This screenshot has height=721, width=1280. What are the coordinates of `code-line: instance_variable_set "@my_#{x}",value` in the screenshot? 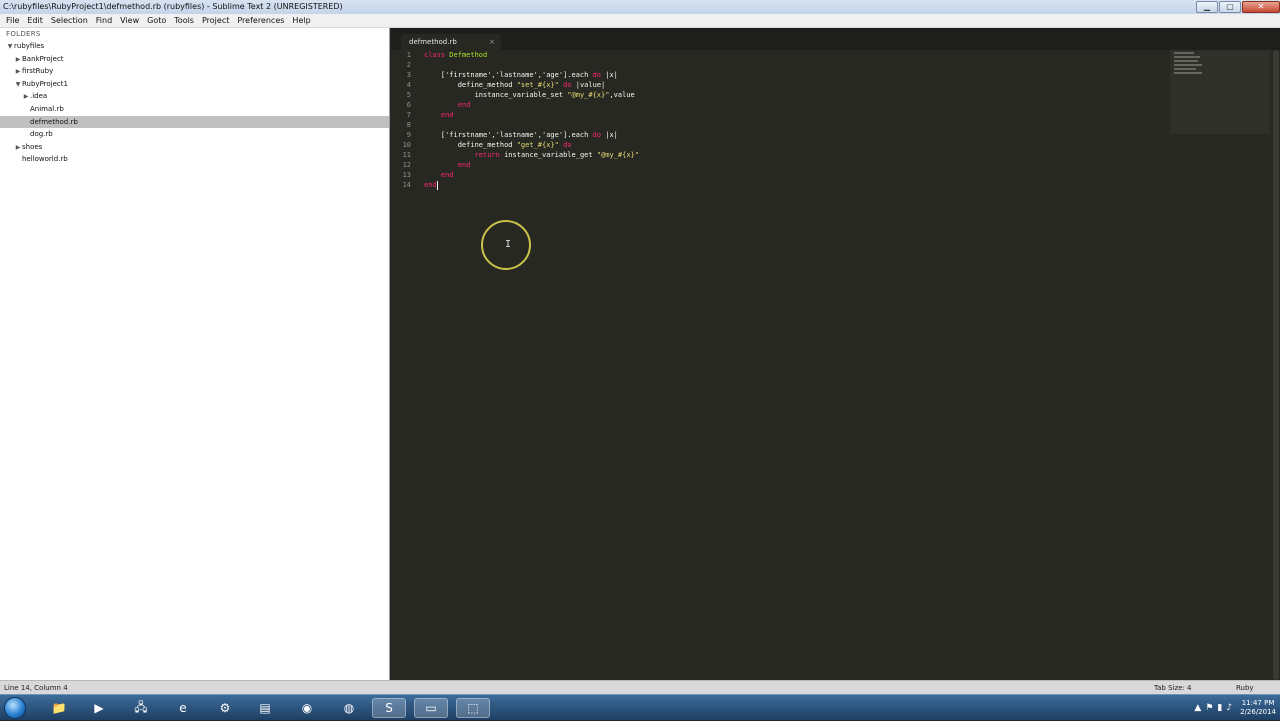 It's located at (531, 95).